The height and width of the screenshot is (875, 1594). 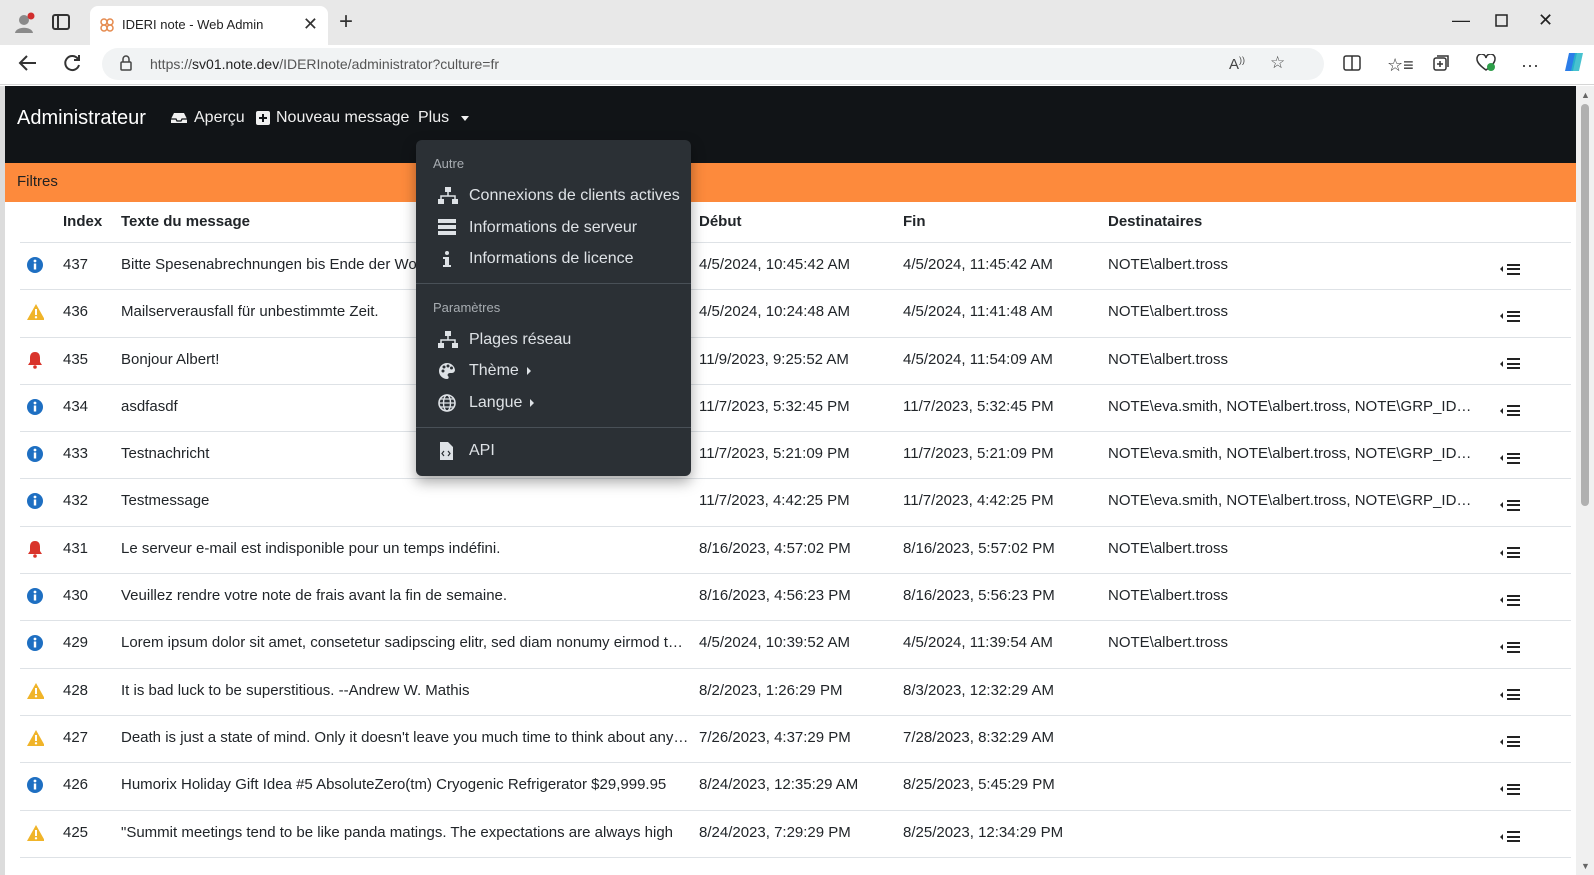 What do you see at coordinates (790, 182) in the screenshot?
I see `filters-bar: Filtres` at bounding box center [790, 182].